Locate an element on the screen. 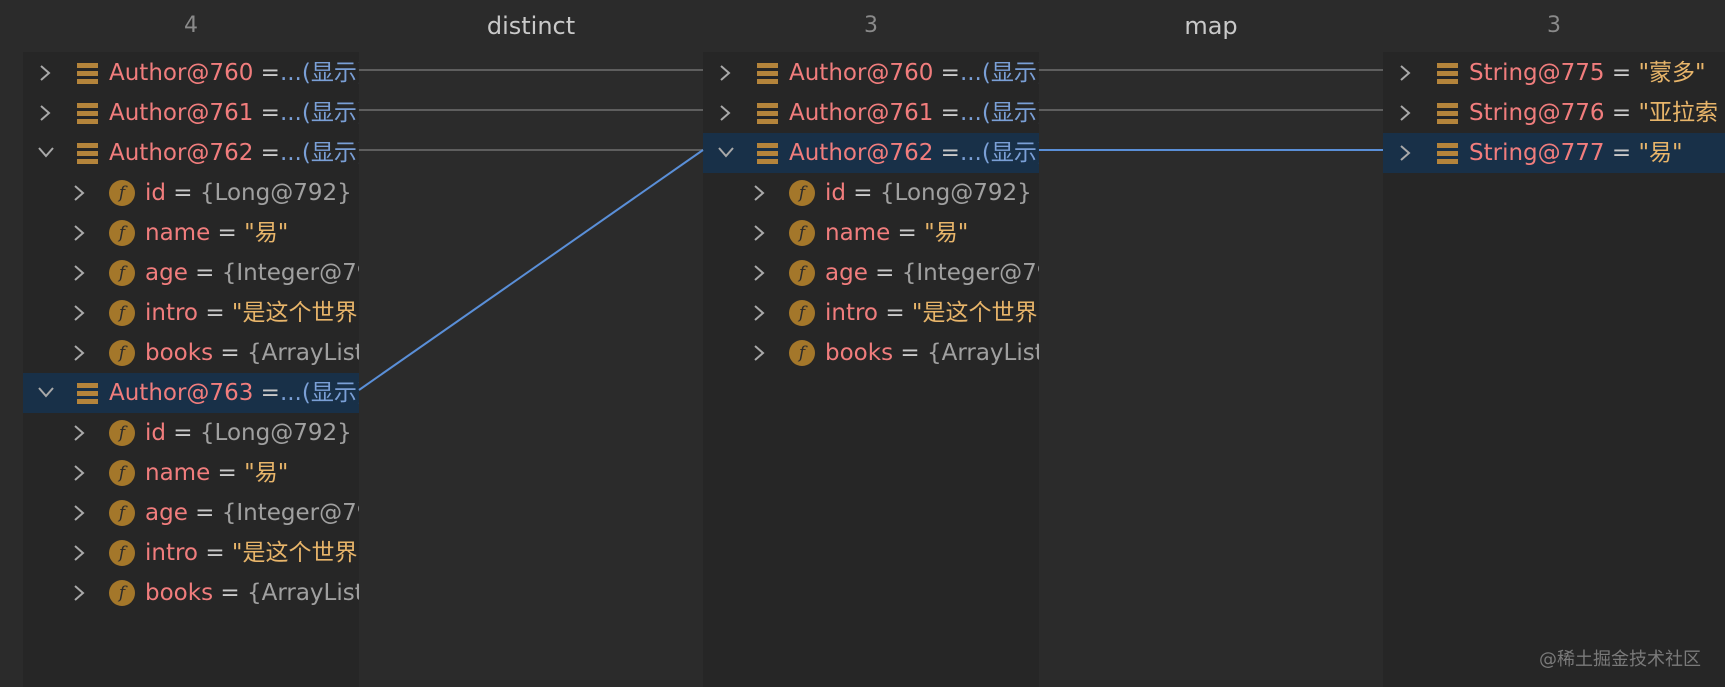 The height and width of the screenshot is (687, 1725). connector-763-distinct-active is located at coordinates (531, 270).